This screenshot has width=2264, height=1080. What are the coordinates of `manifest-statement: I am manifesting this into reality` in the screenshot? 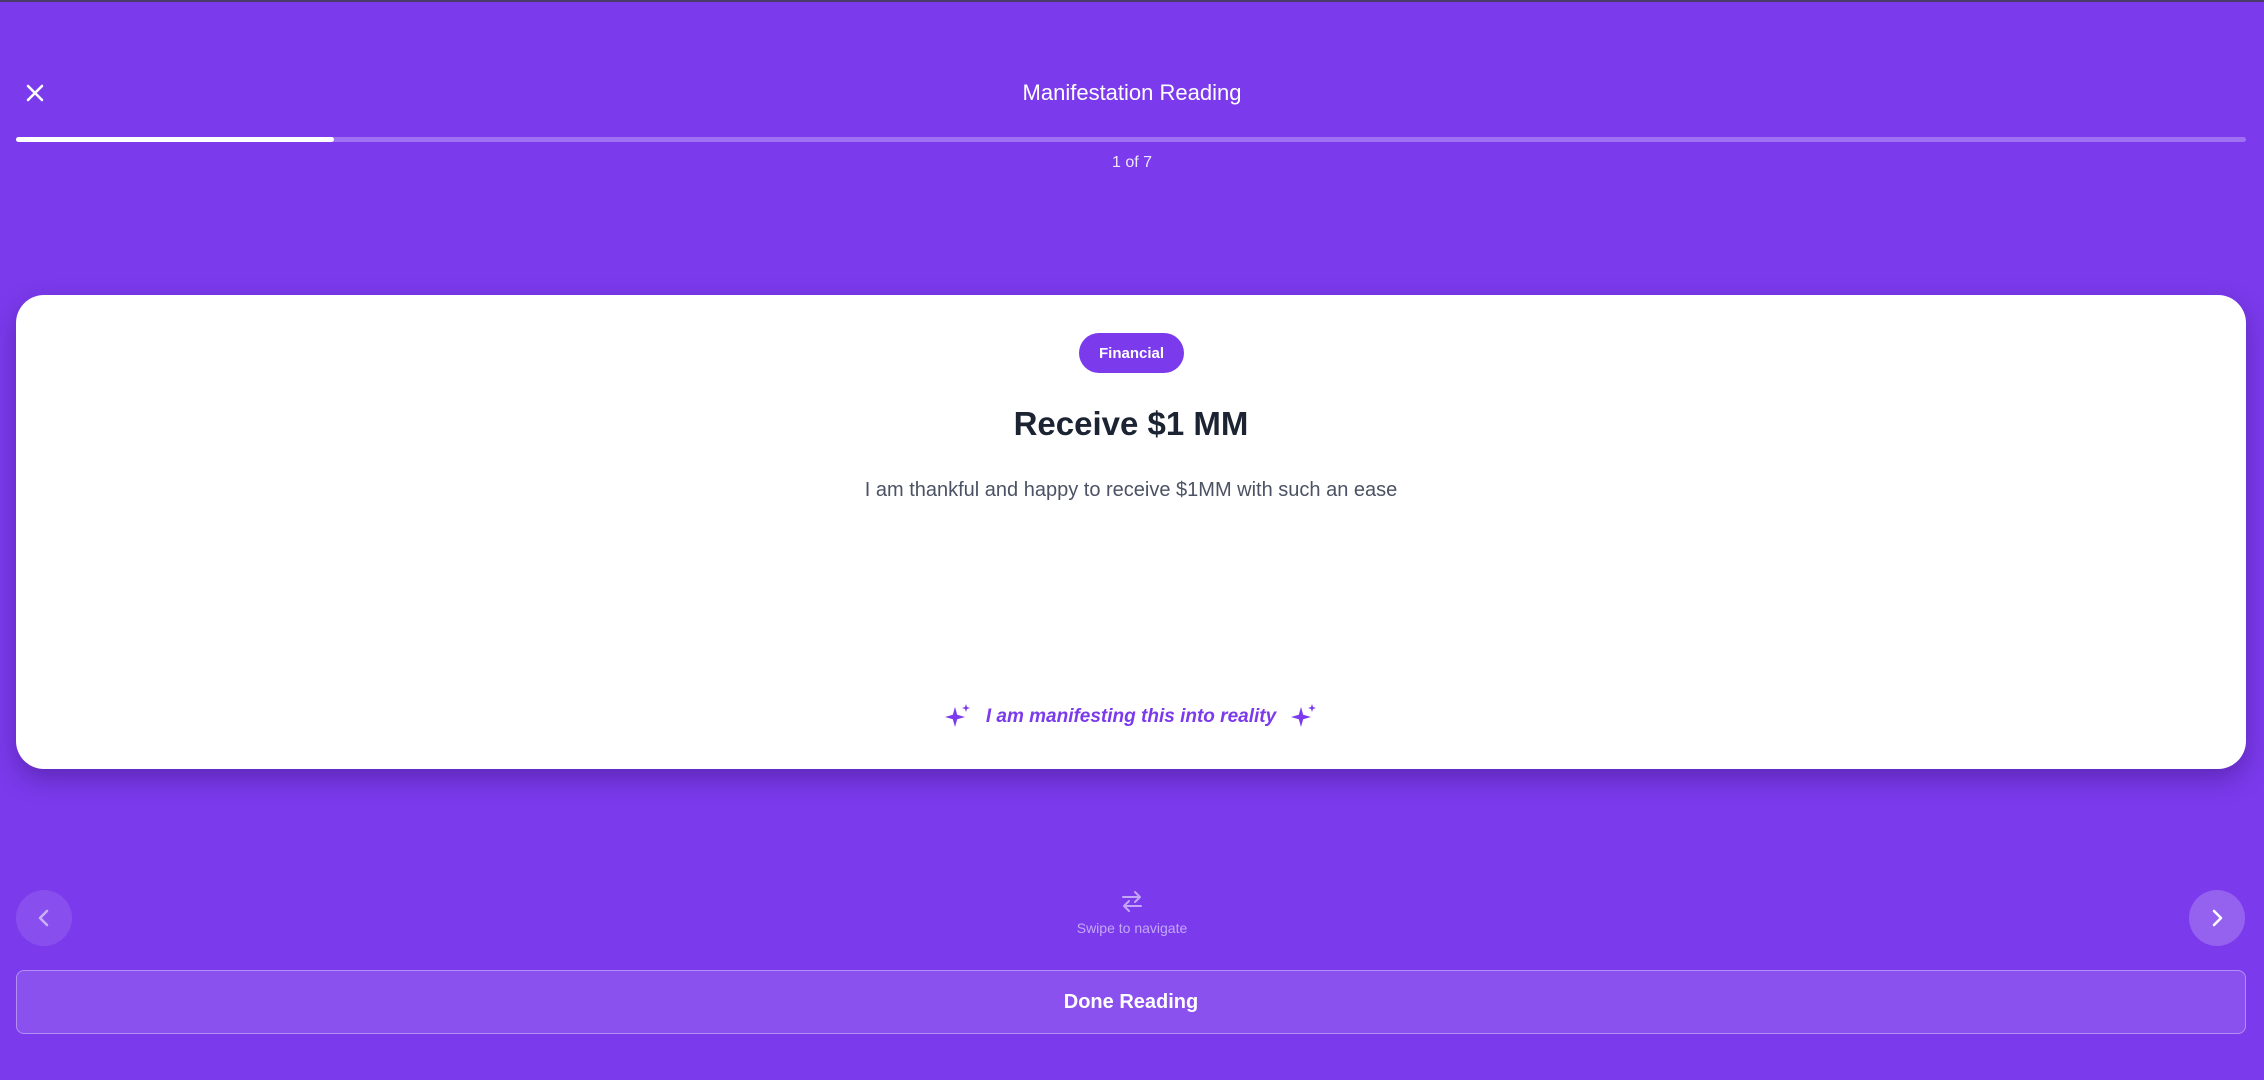 It's located at (1131, 717).